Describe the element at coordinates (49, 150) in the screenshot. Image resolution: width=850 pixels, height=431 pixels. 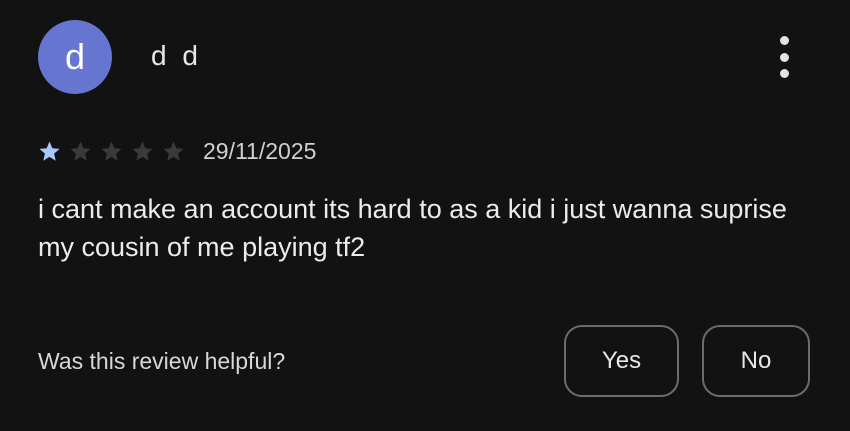
I see `star-filled-icon` at that location.